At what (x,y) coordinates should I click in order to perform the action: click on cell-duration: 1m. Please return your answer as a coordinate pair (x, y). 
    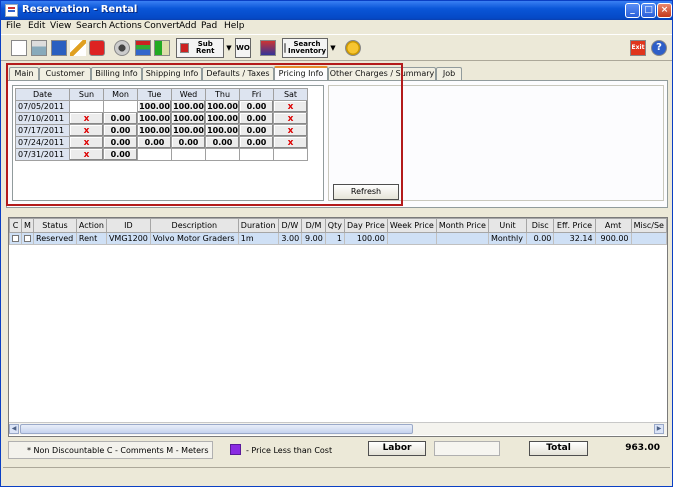
    Looking at the image, I should click on (258, 238).